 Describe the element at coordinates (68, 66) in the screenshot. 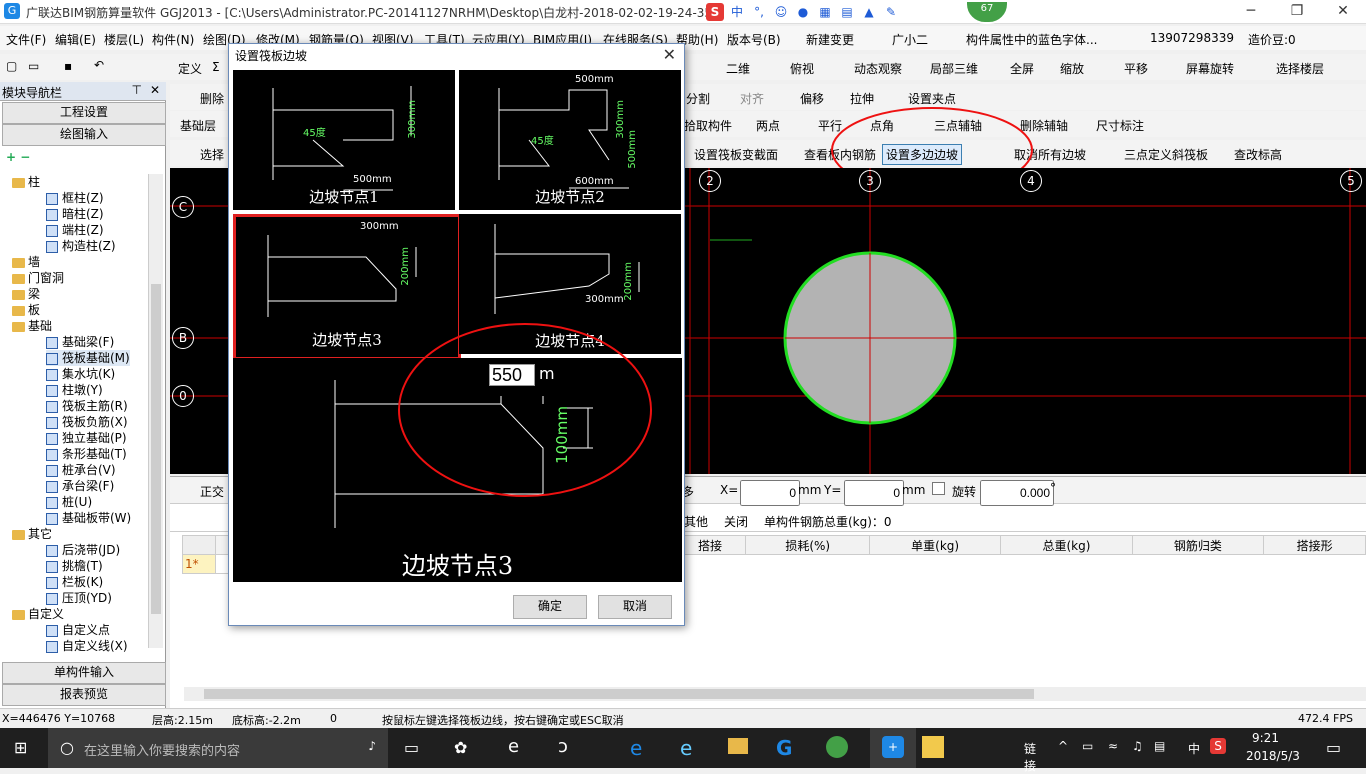

I see `save-icon: ▪` at that location.